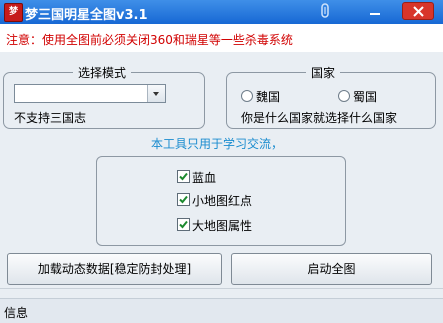  What do you see at coordinates (16, 313) in the screenshot?
I see `status-text: 信息` at bounding box center [16, 313].